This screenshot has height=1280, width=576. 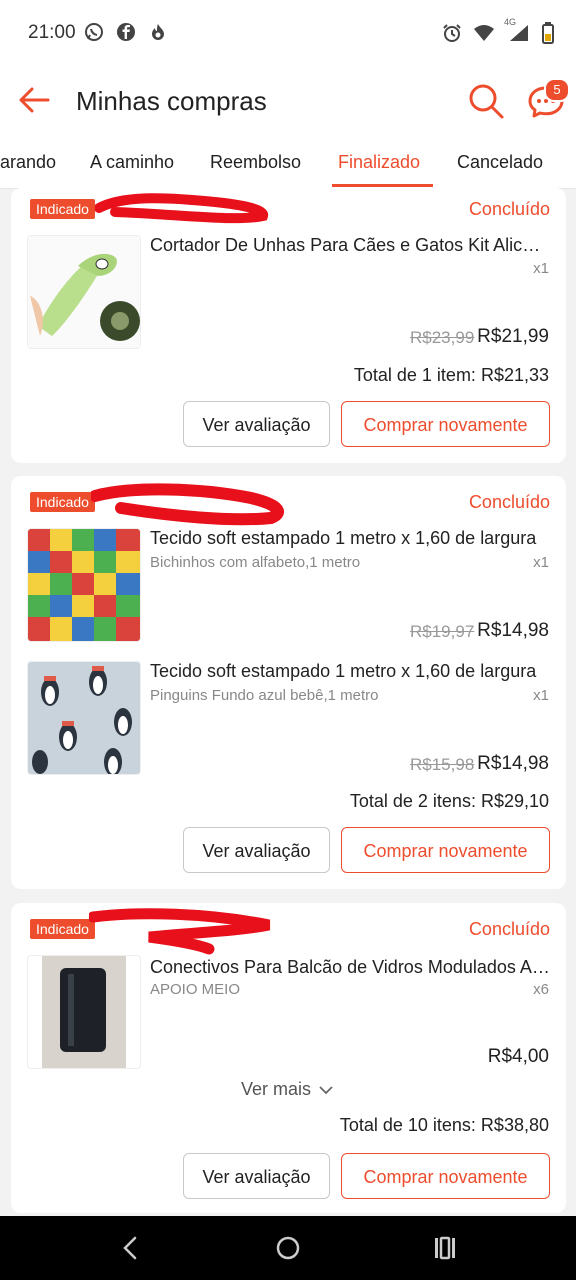 I want to click on flame-icon, so click(x=158, y=32).